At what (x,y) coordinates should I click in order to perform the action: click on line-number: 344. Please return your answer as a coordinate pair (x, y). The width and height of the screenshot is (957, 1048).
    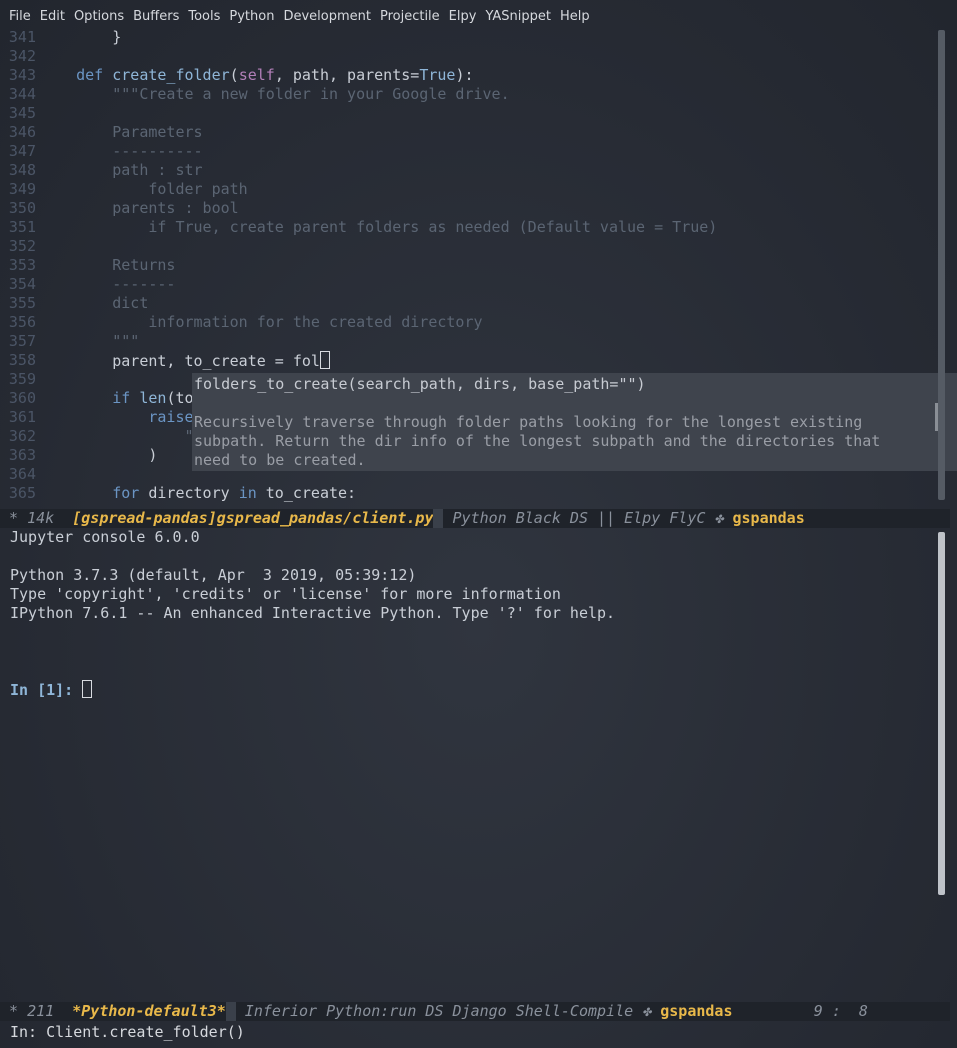
    Looking at the image, I should click on (22, 94).